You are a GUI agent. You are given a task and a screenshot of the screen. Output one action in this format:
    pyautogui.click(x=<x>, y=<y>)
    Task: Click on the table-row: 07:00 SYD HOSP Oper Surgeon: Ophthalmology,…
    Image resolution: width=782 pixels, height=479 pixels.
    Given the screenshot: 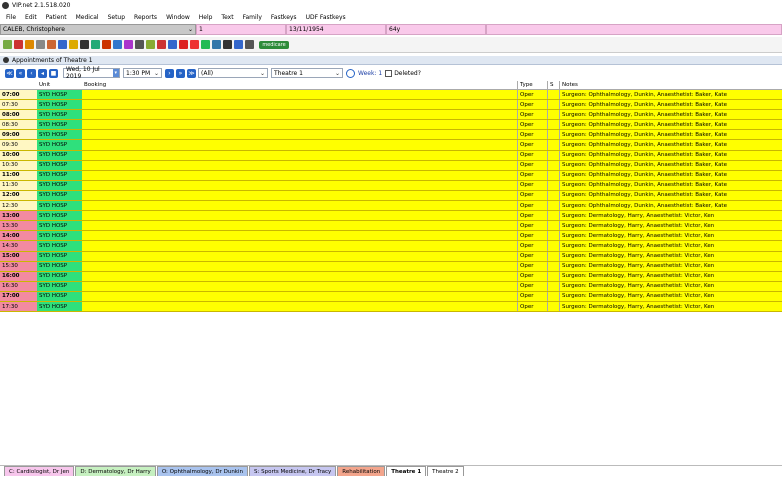 What is the action you would take?
    pyautogui.click(x=391, y=95)
    